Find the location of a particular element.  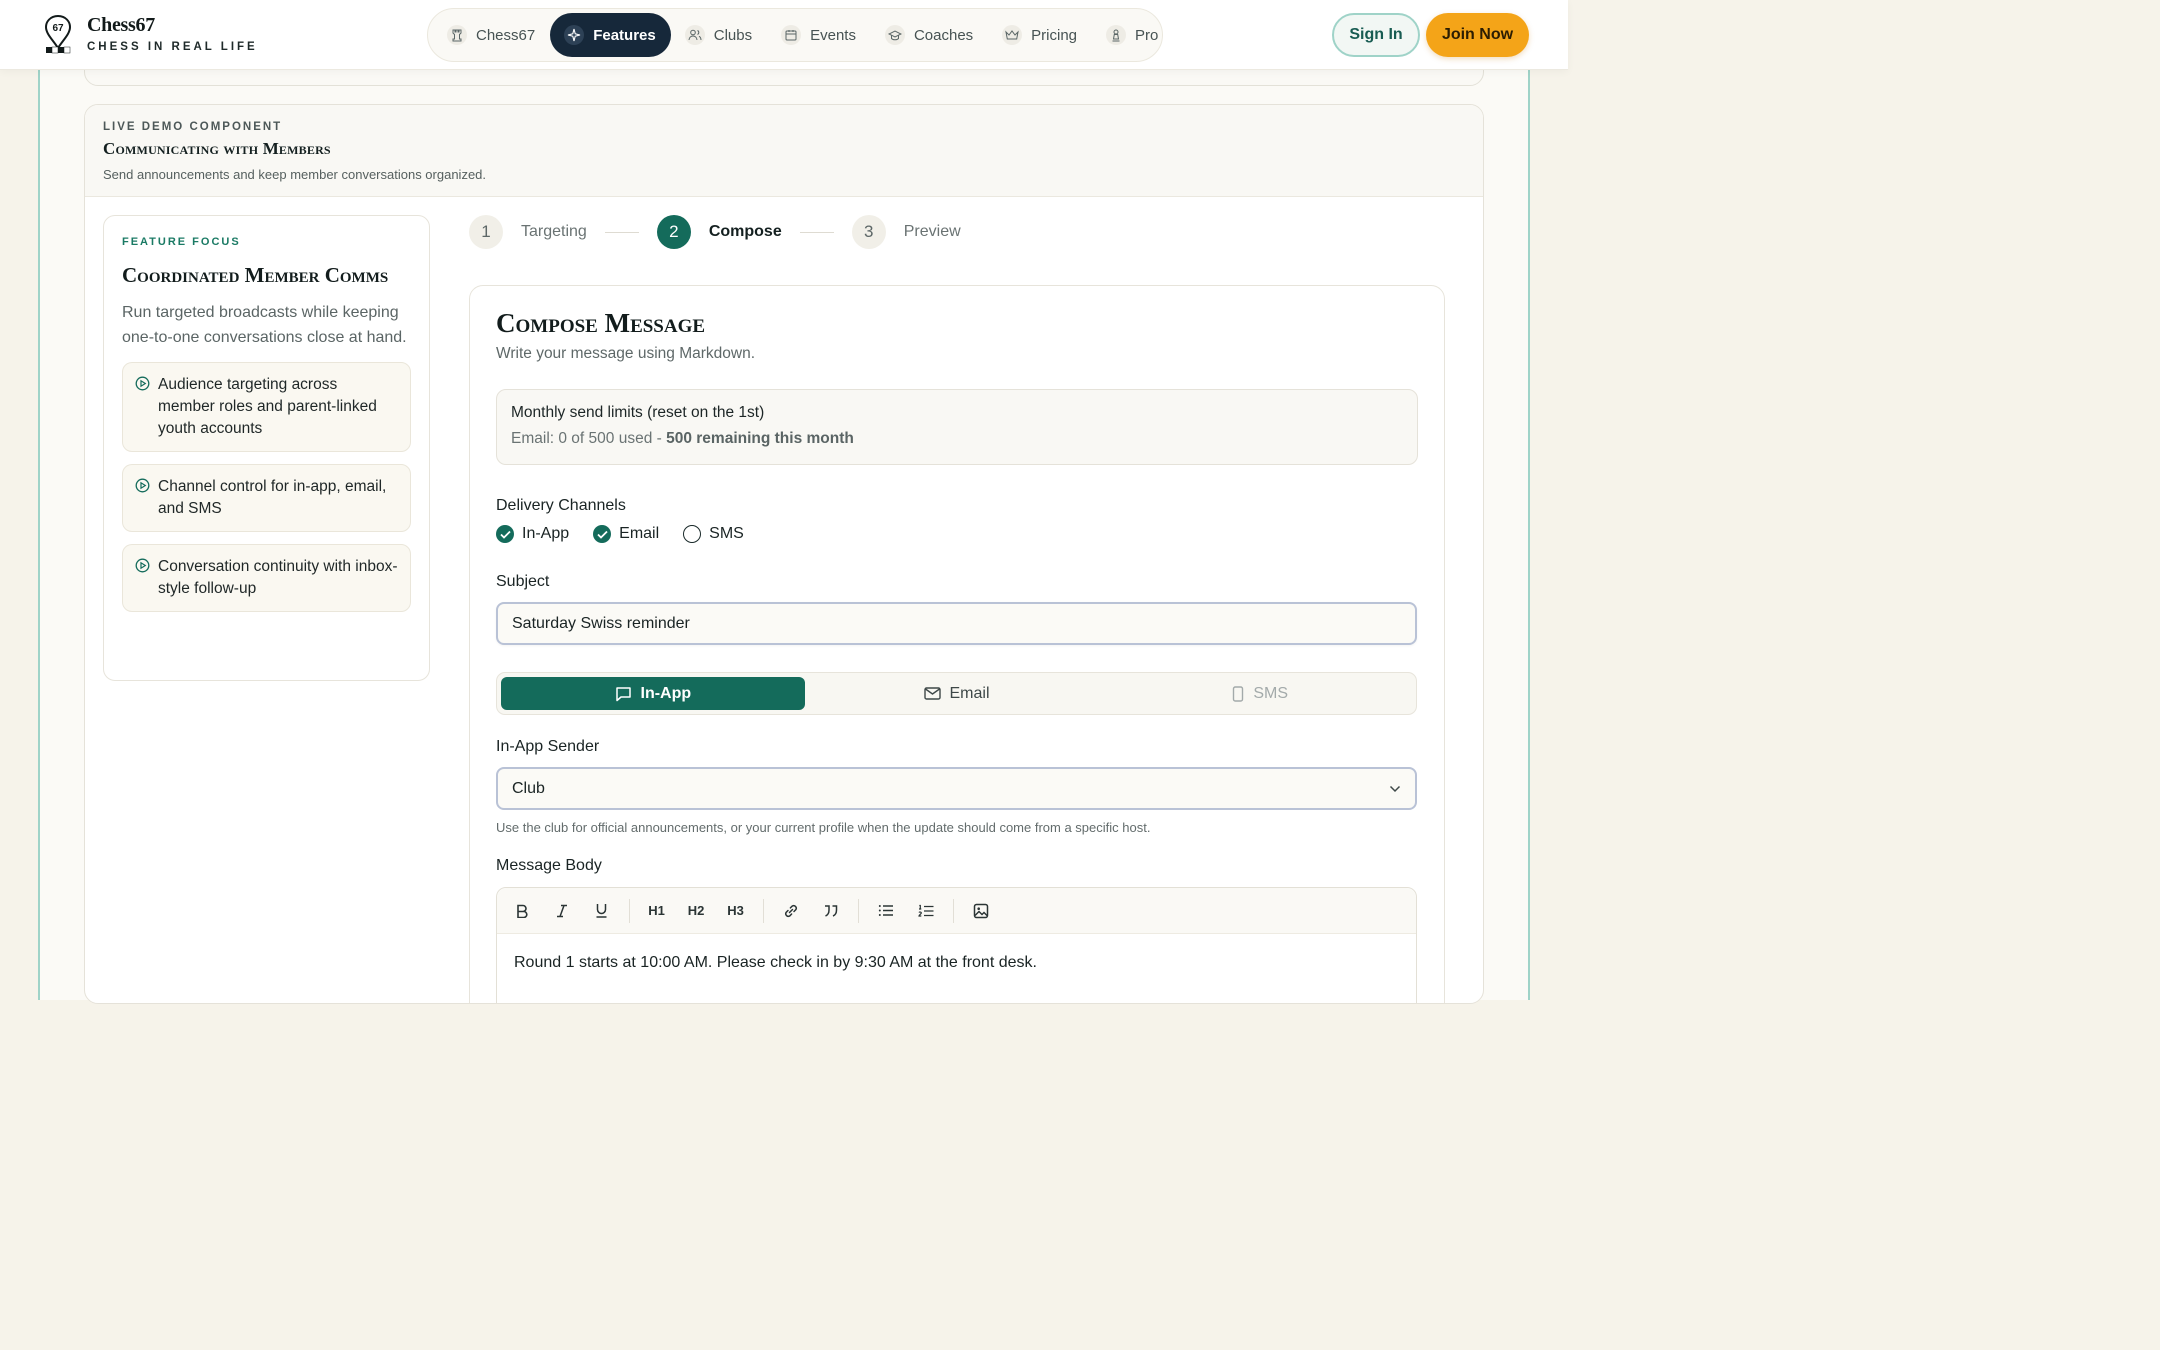

tab-label: SMS is located at coordinates (1271, 693).